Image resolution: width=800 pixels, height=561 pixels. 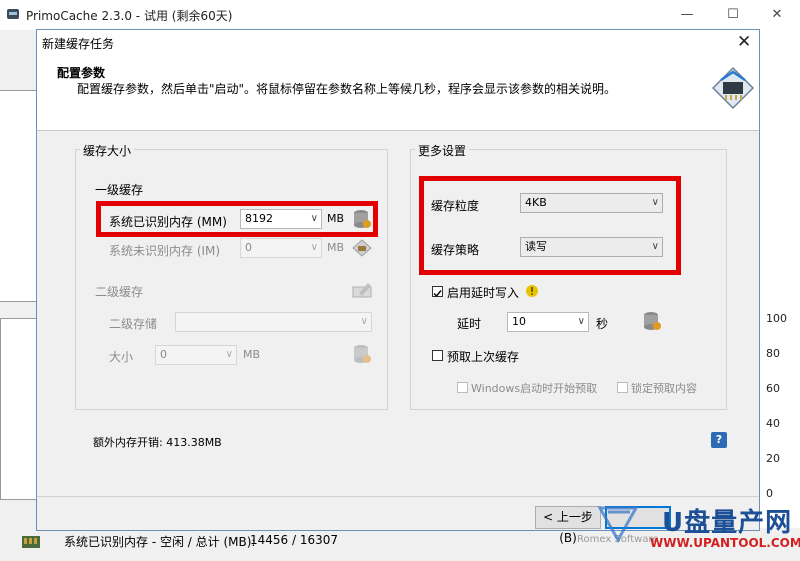 I want to click on header-title: 配置参数, so click(x=81, y=73).